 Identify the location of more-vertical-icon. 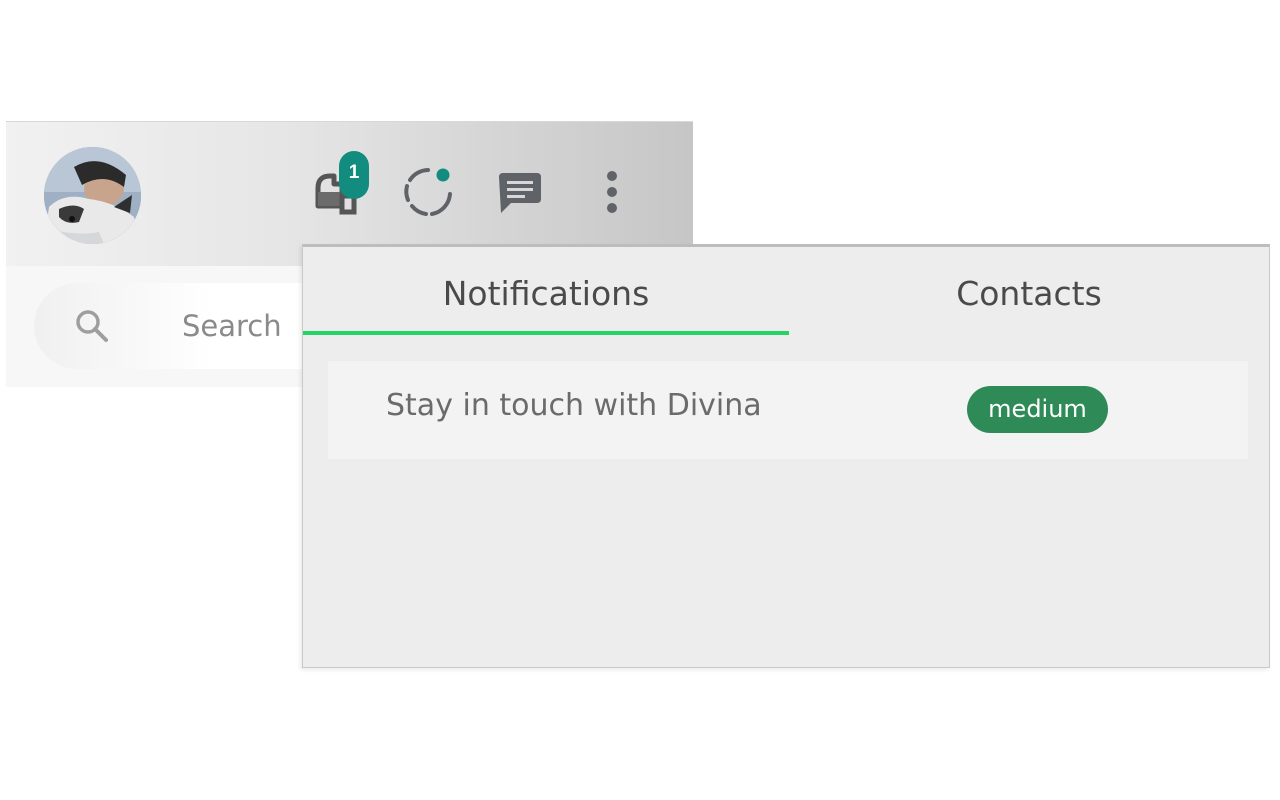
(612, 192).